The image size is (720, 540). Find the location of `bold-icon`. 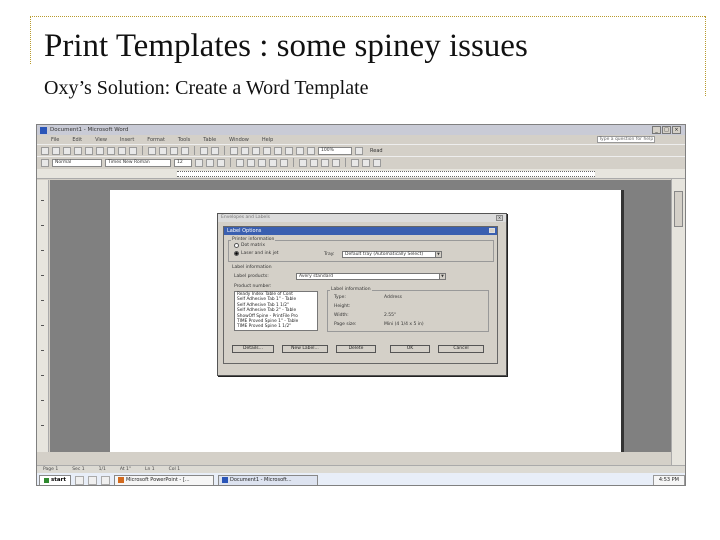

bold-icon is located at coordinates (199, 162).